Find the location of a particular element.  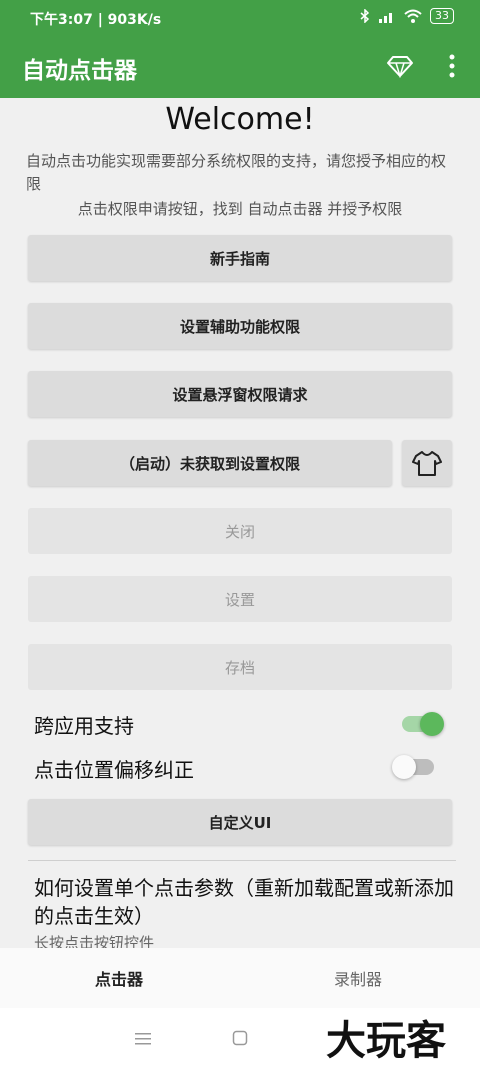

offset-correction-label: 点击位置偏移纠正 is located at coordinates (114, 770).